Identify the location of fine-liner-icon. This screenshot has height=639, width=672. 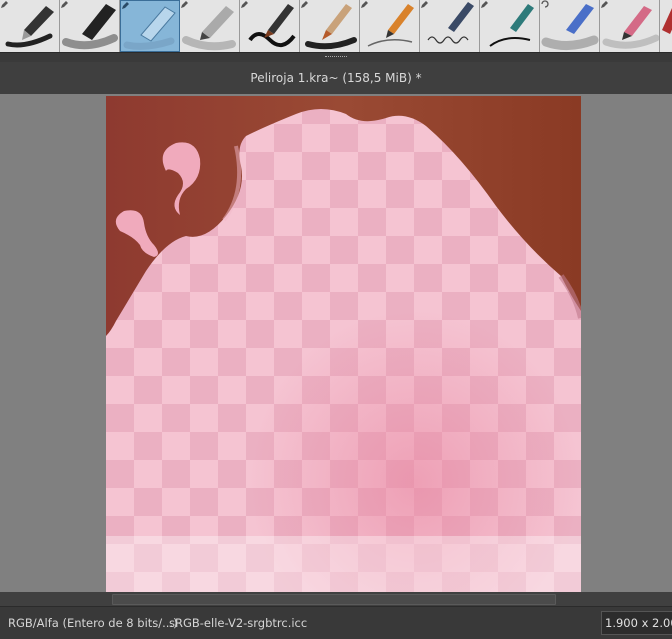
(511, 25).